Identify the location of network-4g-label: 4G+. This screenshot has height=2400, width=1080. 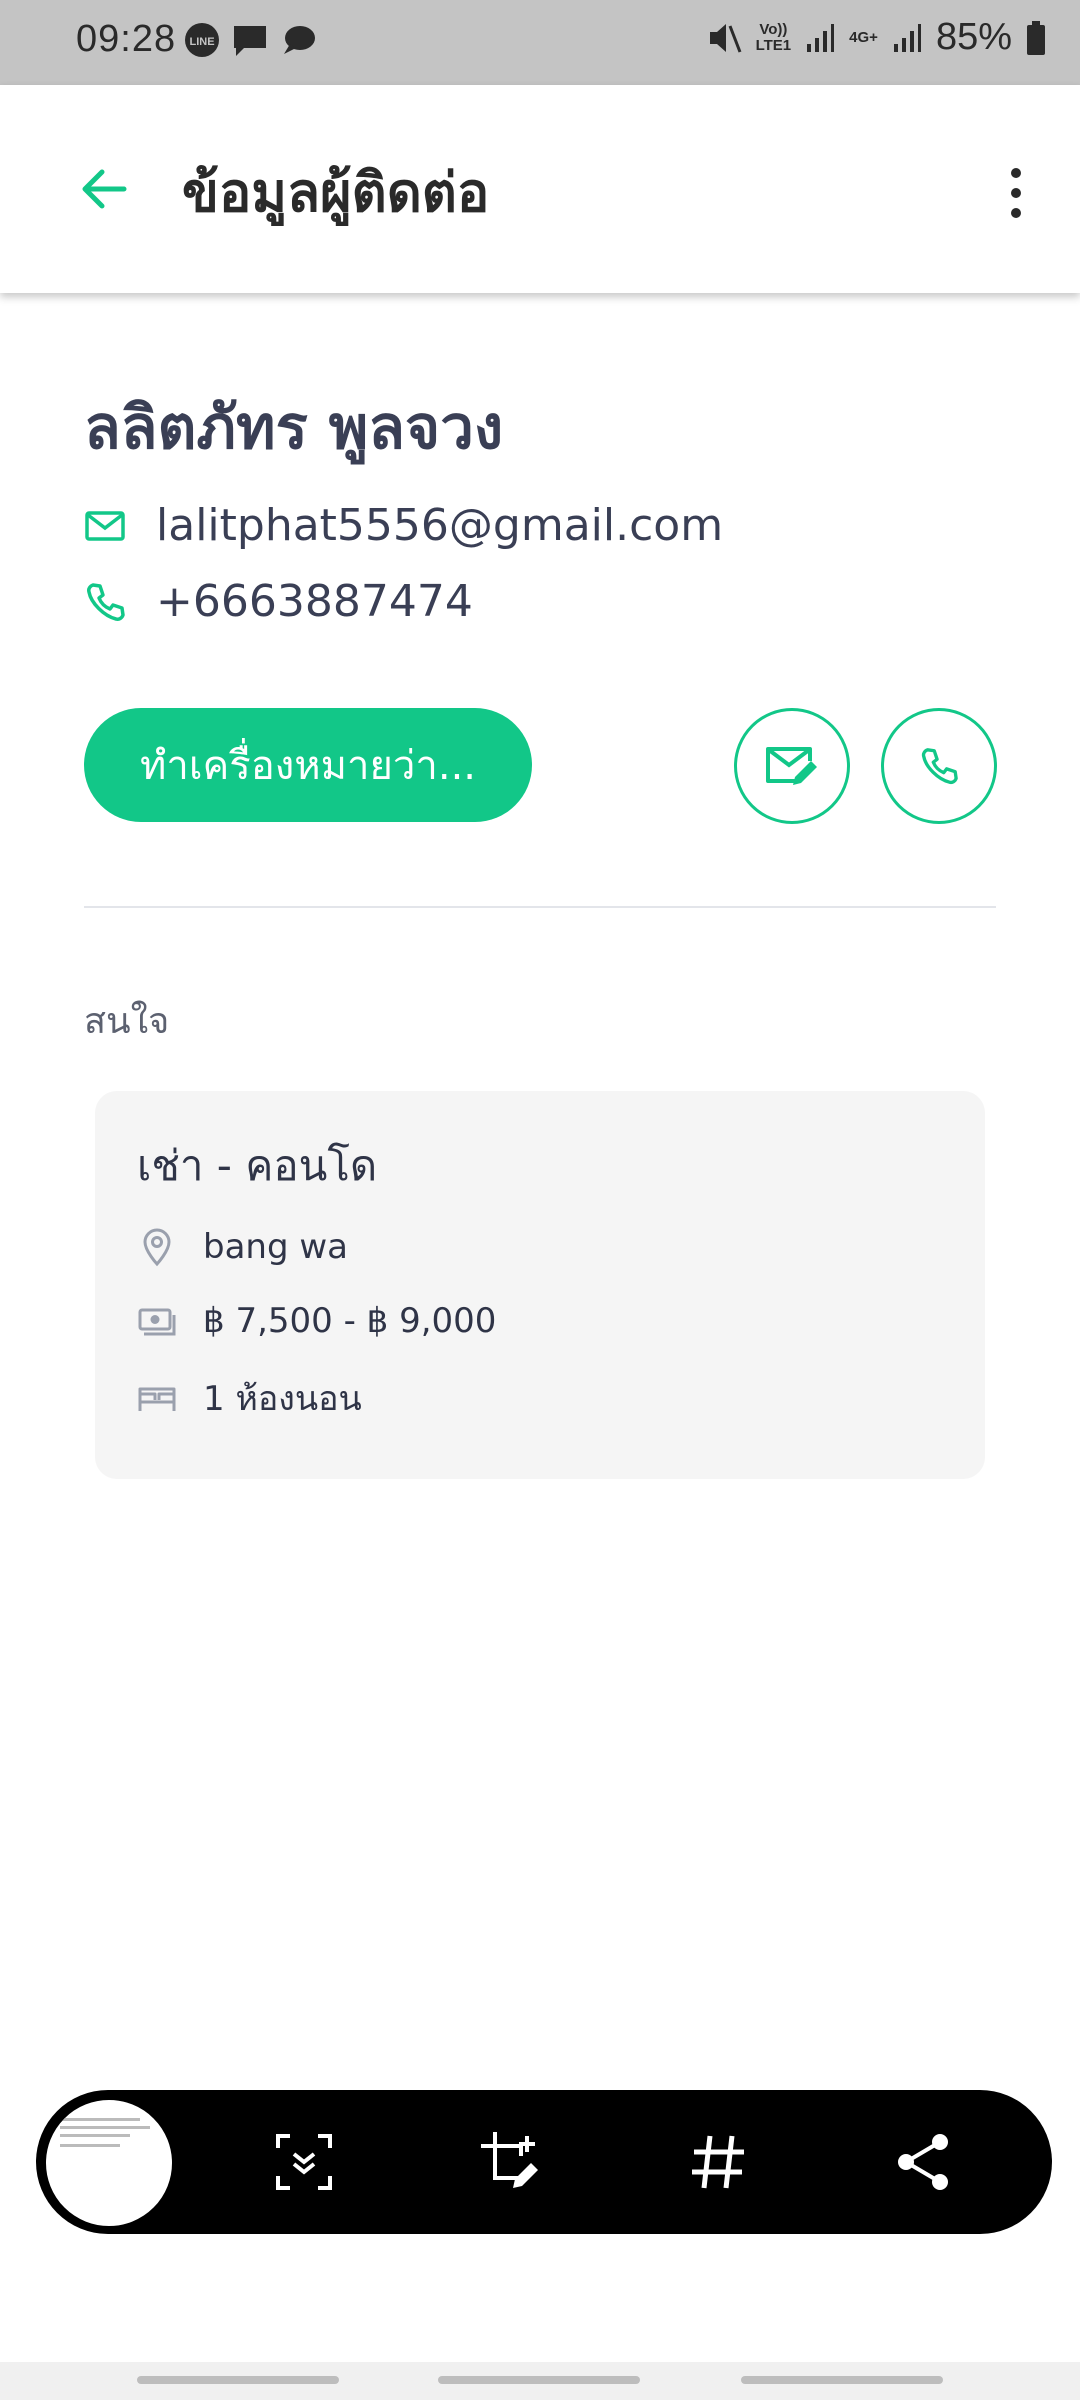
(863, 37).